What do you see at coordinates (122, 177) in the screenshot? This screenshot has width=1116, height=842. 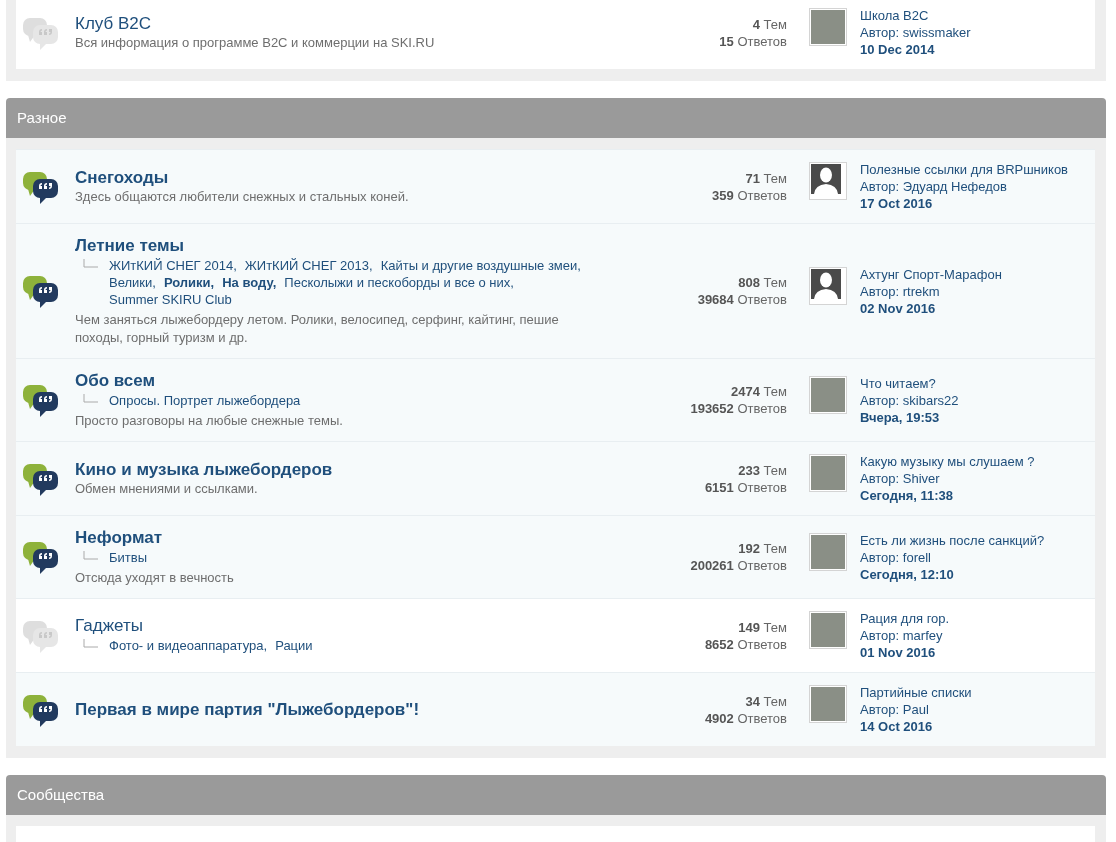 I see `forum-title: Снегоходы` at bounding box center [122, 177].